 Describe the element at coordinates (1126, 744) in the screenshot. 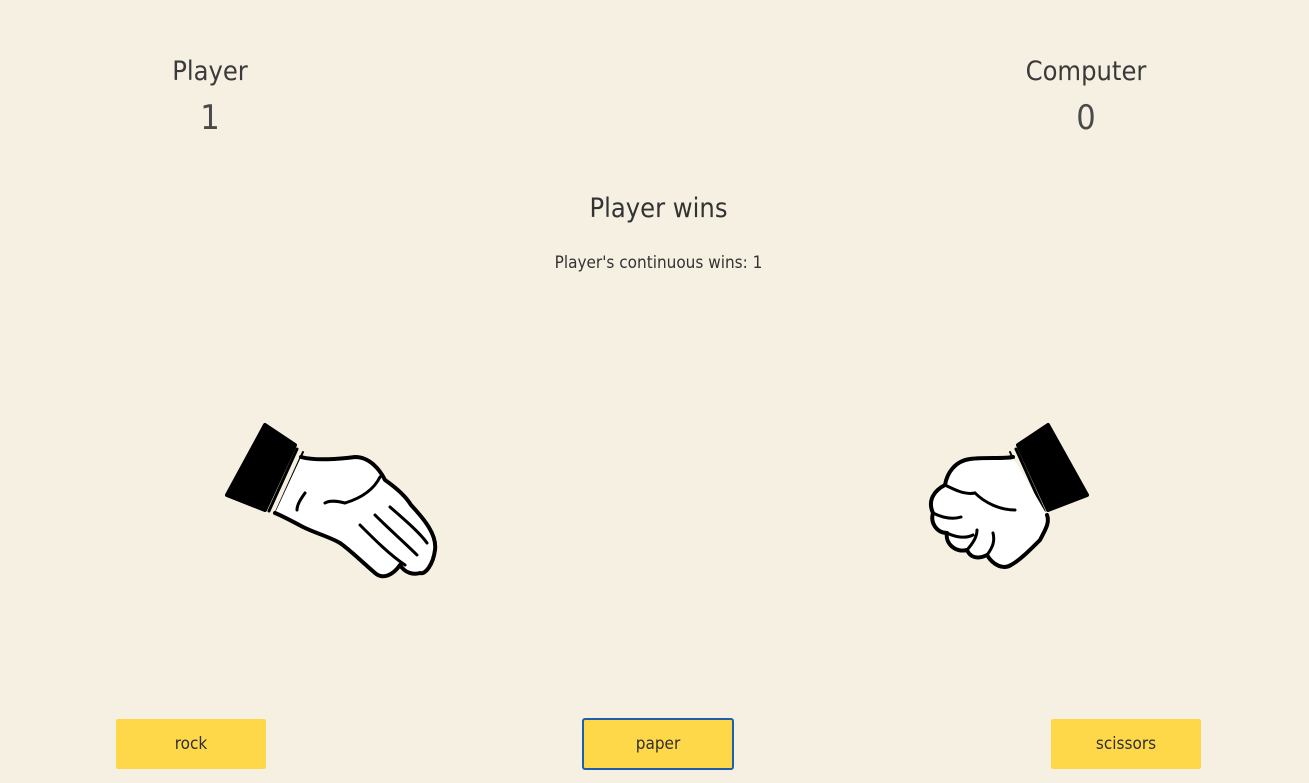

I see `scissors-button: scissors` at that location.